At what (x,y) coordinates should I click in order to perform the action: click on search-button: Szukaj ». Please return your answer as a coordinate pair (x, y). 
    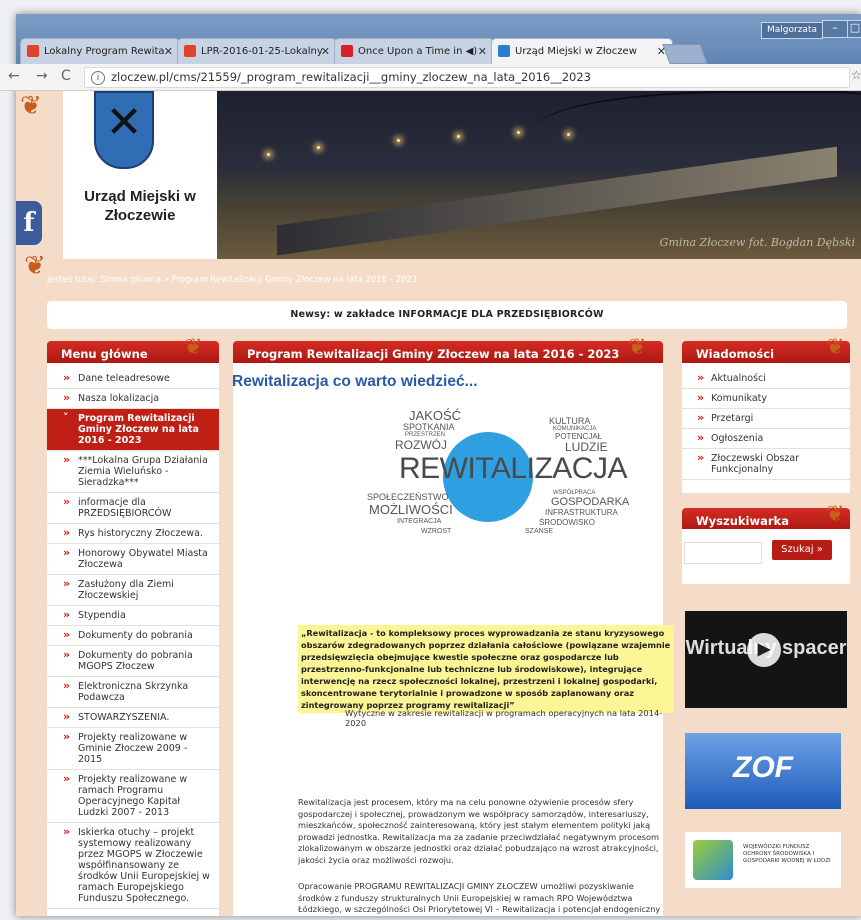
    Looking at the image, I should click on (802, 550).